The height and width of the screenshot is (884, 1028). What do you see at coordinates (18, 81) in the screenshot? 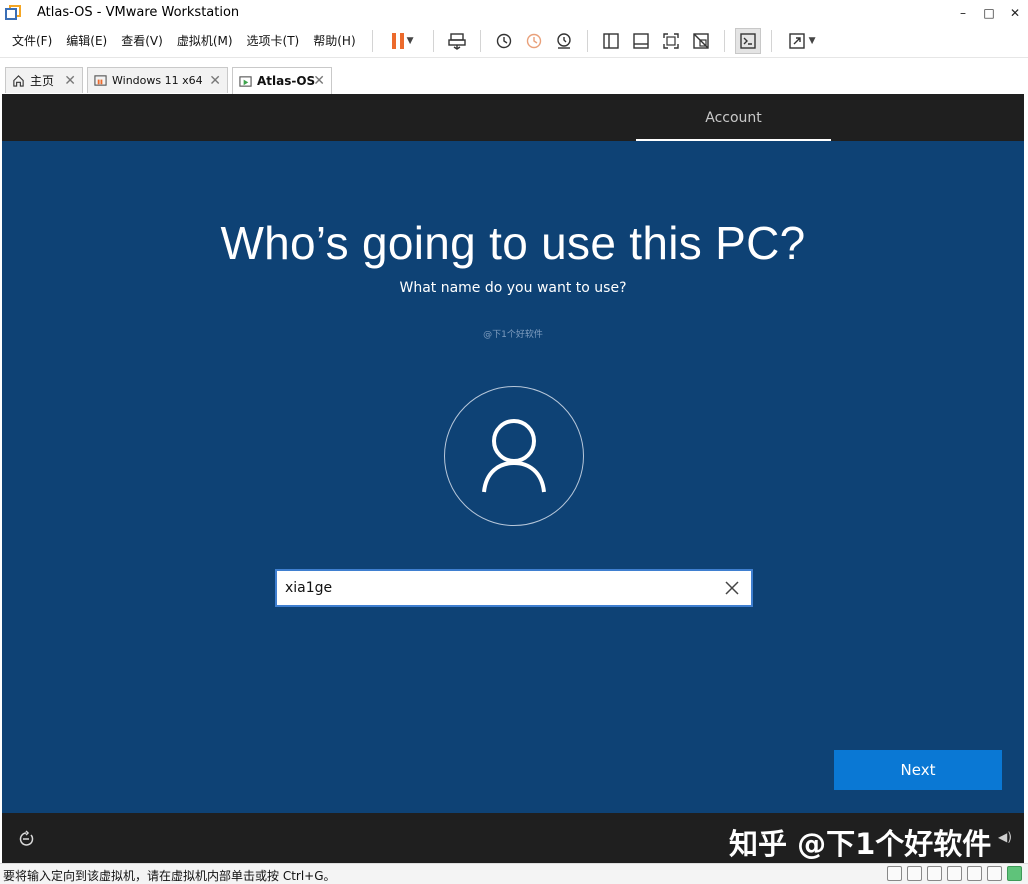
I see `home-icon` at bounding box center [18, 81].